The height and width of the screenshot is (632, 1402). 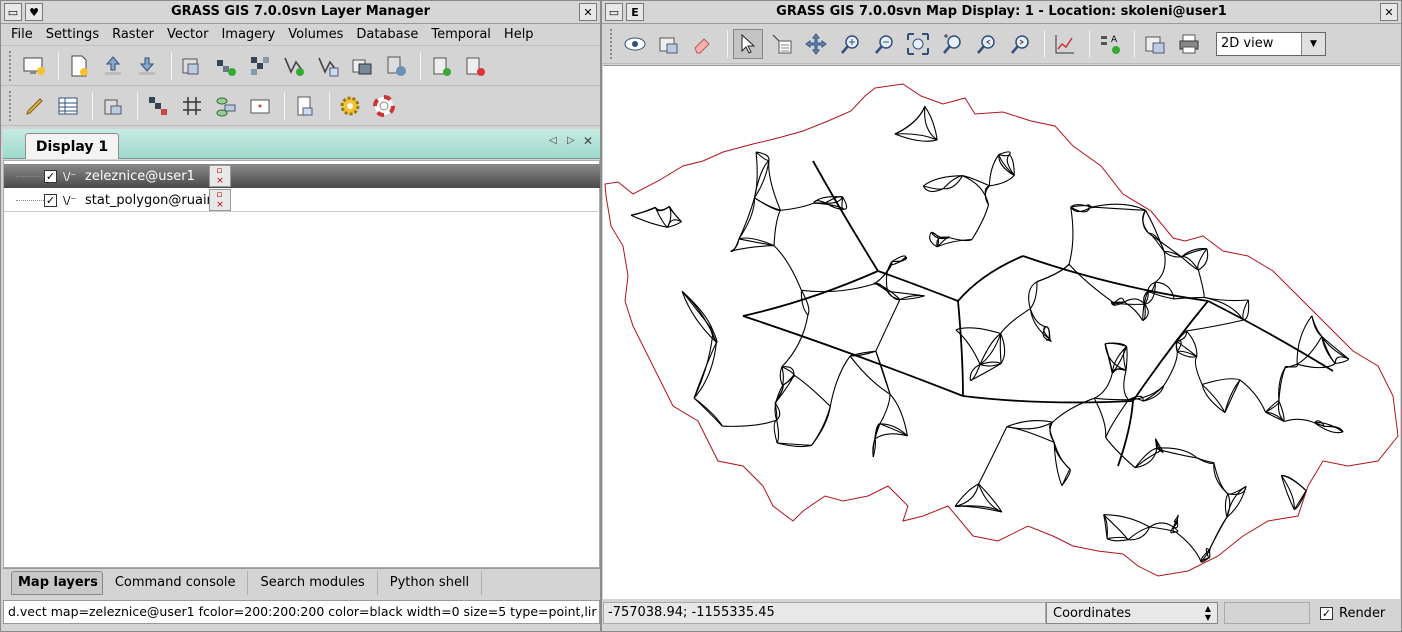 What do you see at coordinates (1155, 44) in the screenshot?
I see `save-display-button` at bounding box center [1155, 44].